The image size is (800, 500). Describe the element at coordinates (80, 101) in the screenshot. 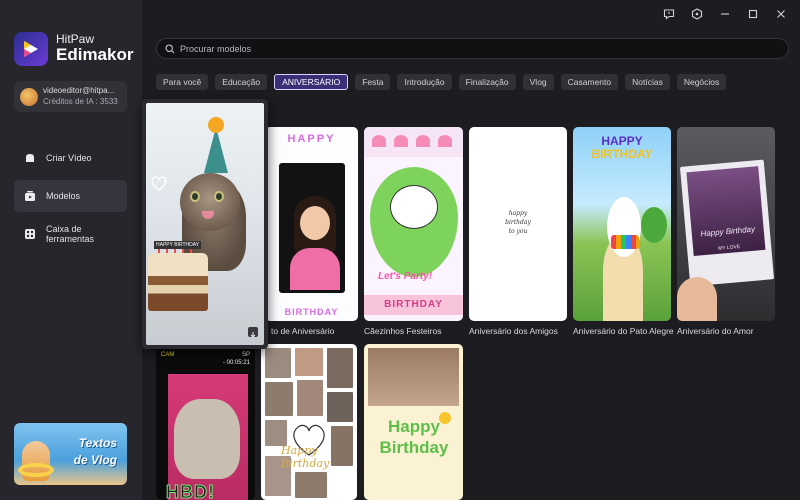

I see `ai-credits: Créditos de IA : 3533` at that location.